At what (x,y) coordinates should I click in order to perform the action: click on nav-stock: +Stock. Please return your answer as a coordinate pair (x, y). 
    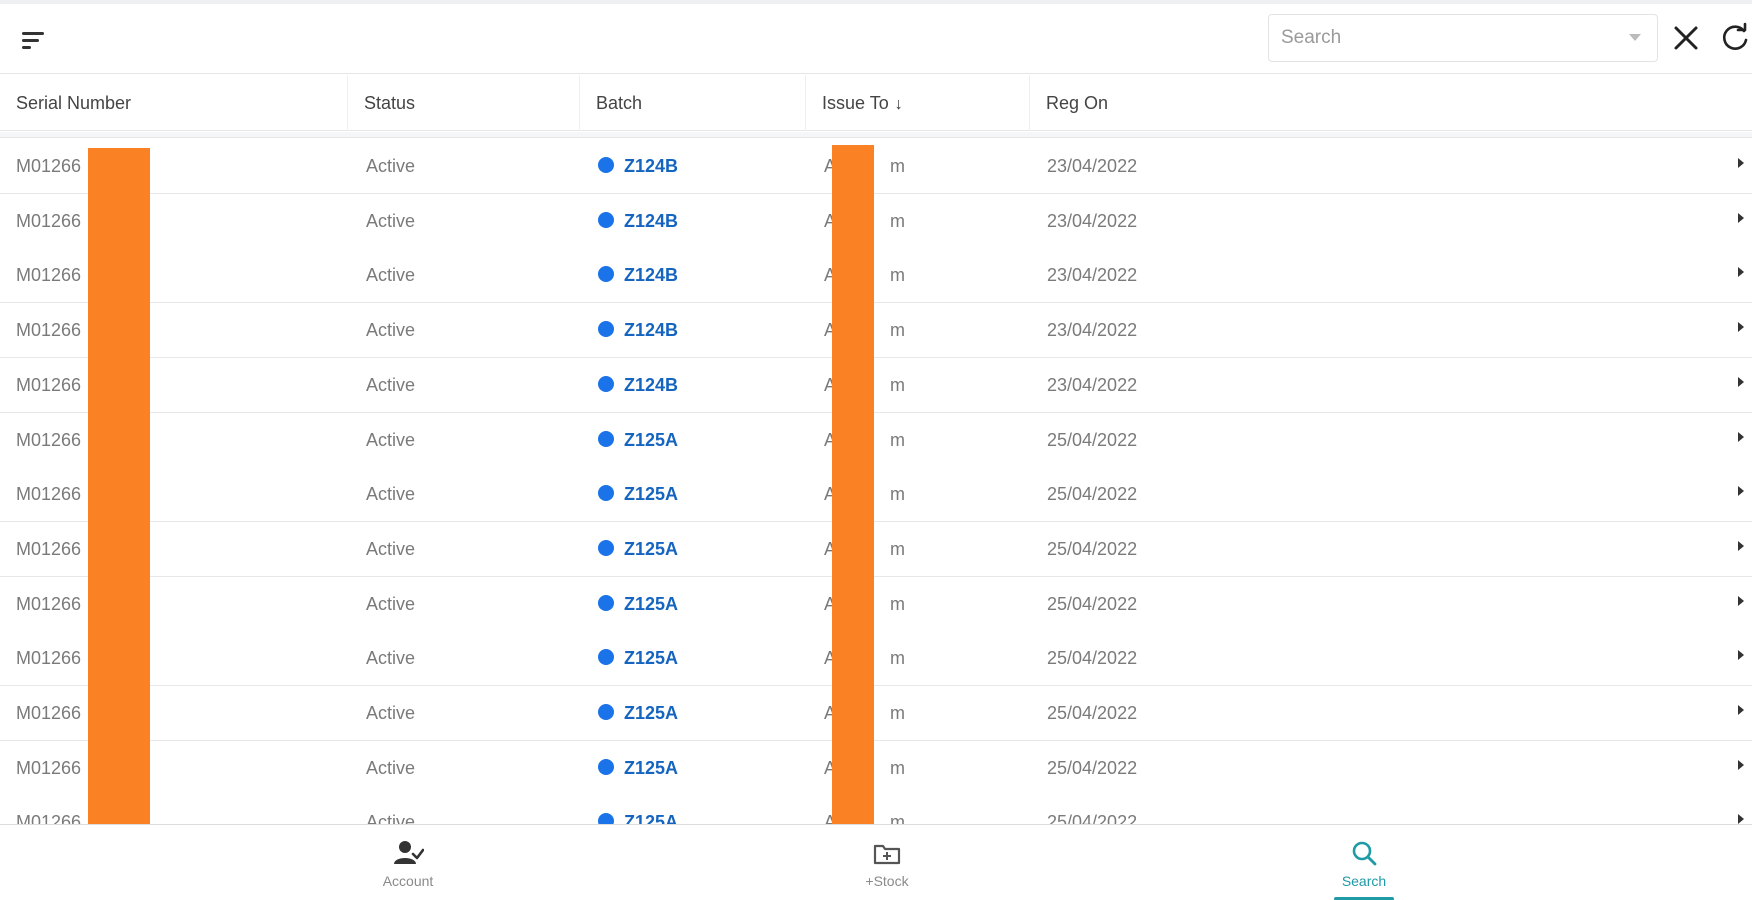
    Looking at the image, I should click on (887, 862).